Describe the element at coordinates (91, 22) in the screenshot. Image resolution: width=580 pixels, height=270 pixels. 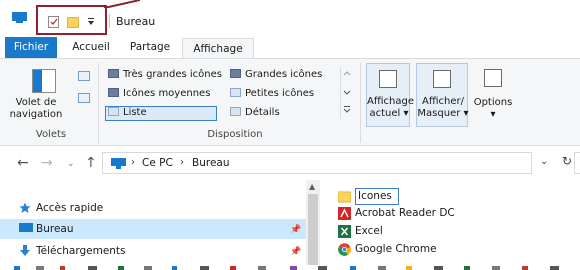
I see `customize-toolbar-dropdown-icon` at that location.